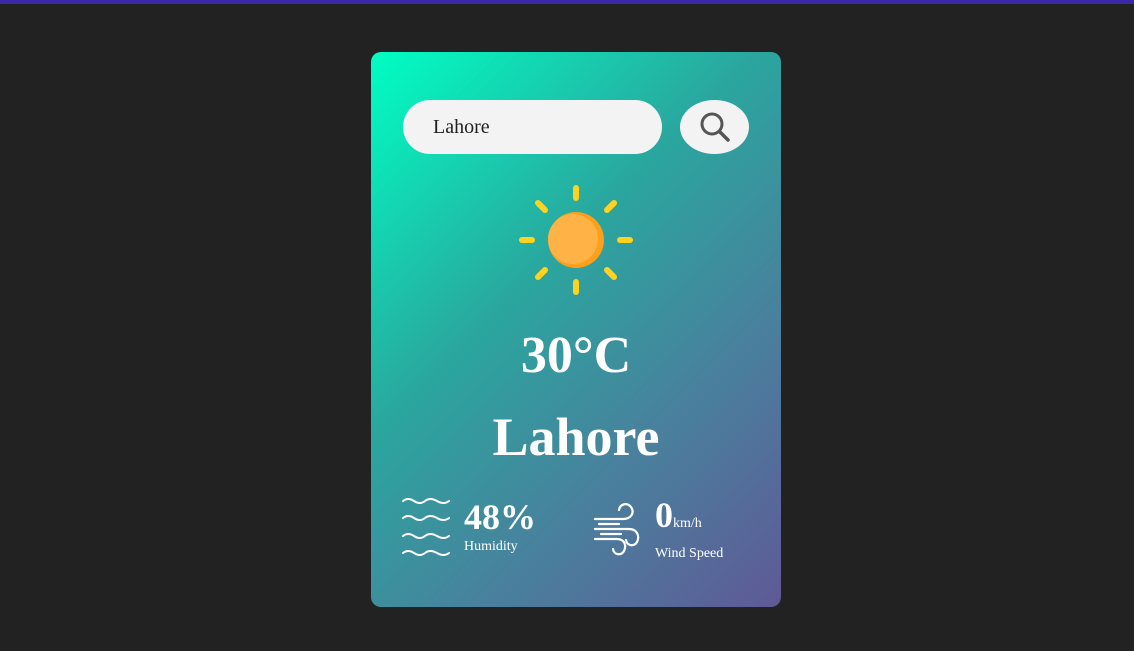  I want to click on search-button, so click(714, 127).